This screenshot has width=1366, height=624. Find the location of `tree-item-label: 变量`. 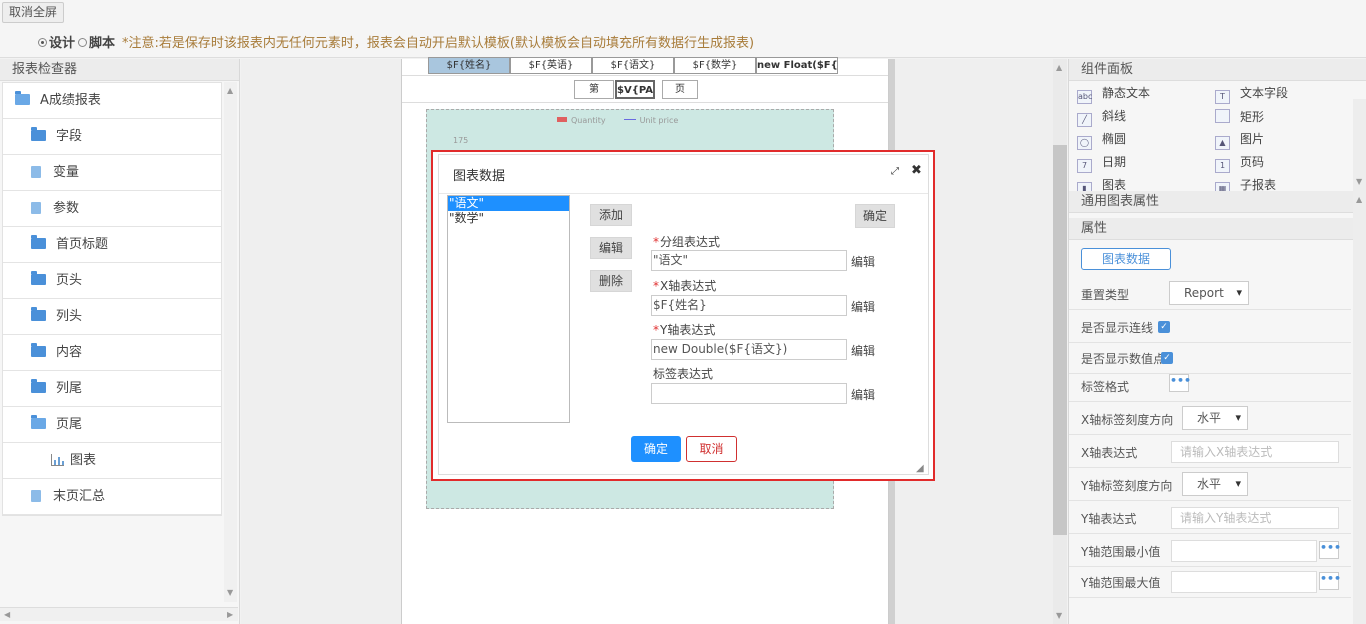

tree-item-label: 变量 is located at coordinates (66, 172).